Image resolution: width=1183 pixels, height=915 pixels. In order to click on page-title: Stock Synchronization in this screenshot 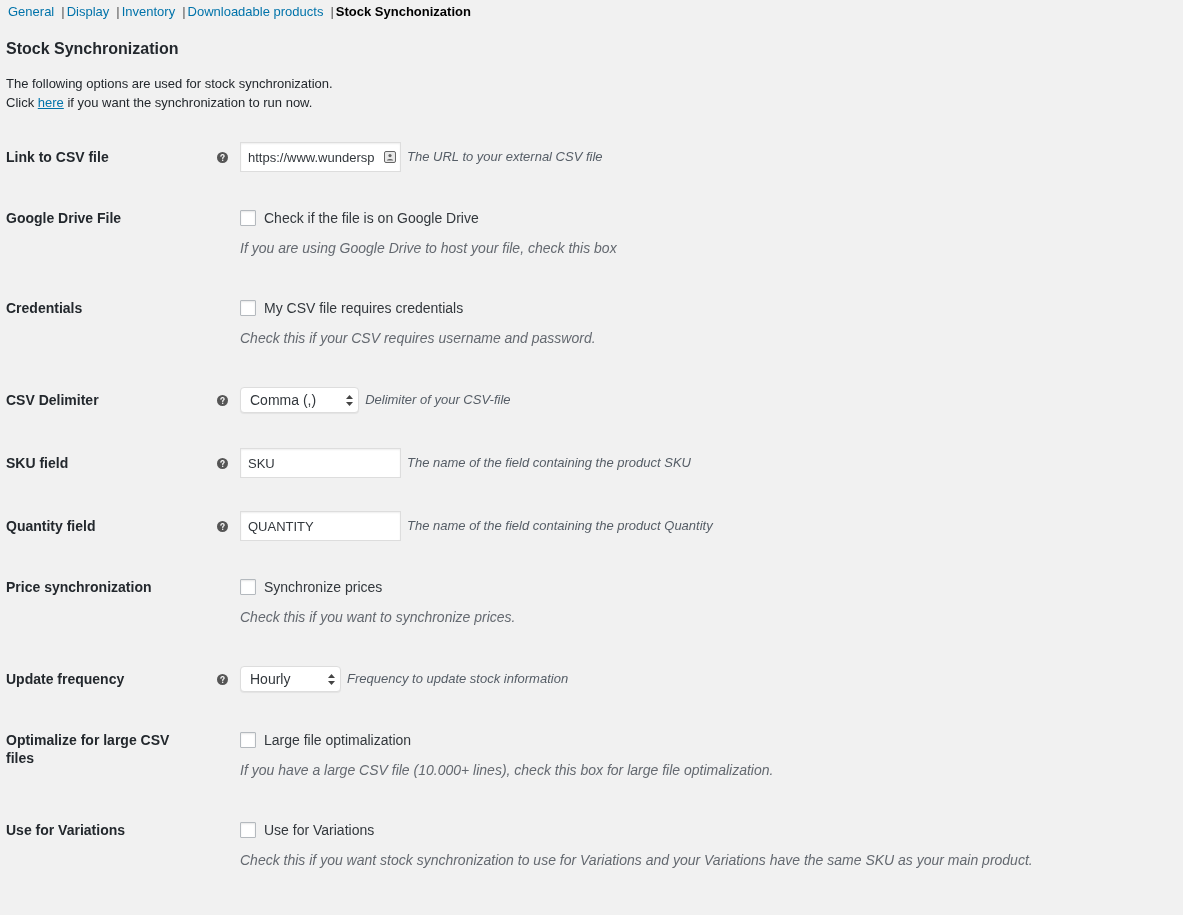, I will do `click(92, 49)`.